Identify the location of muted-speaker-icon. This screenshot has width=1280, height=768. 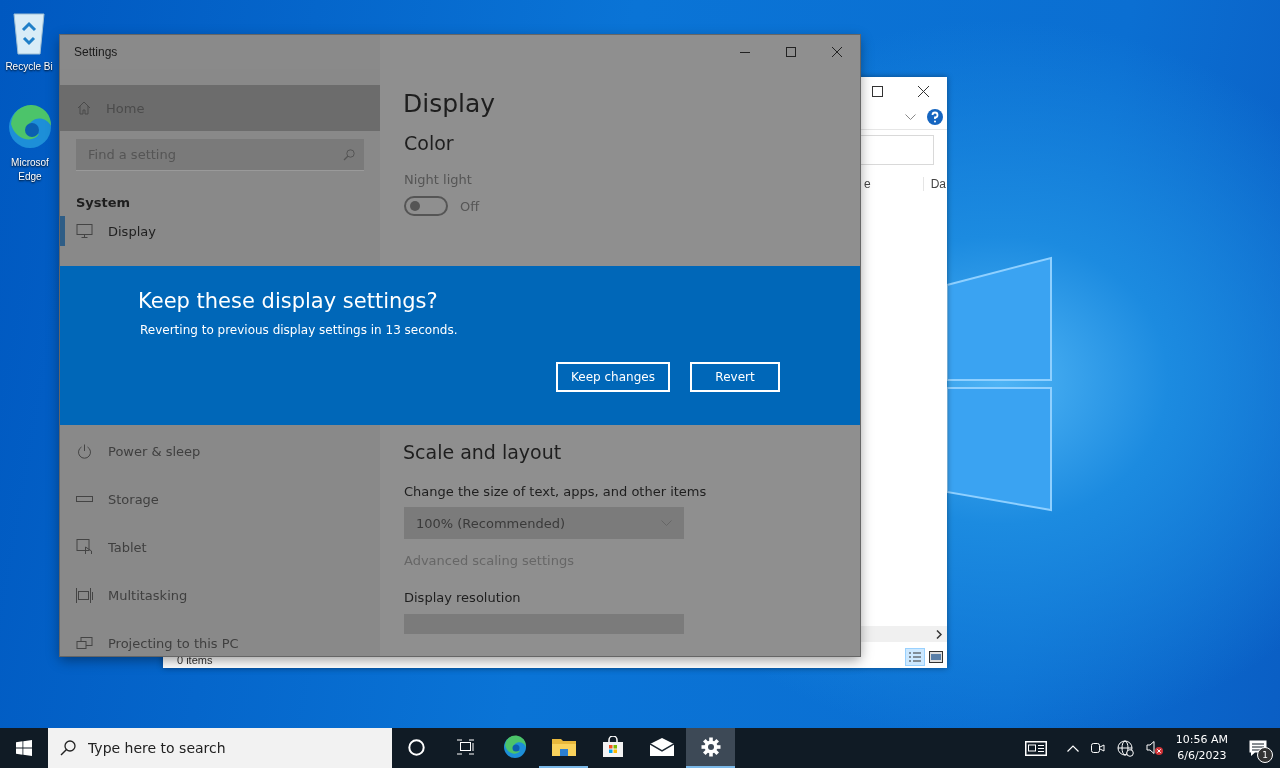
(1154, 748).